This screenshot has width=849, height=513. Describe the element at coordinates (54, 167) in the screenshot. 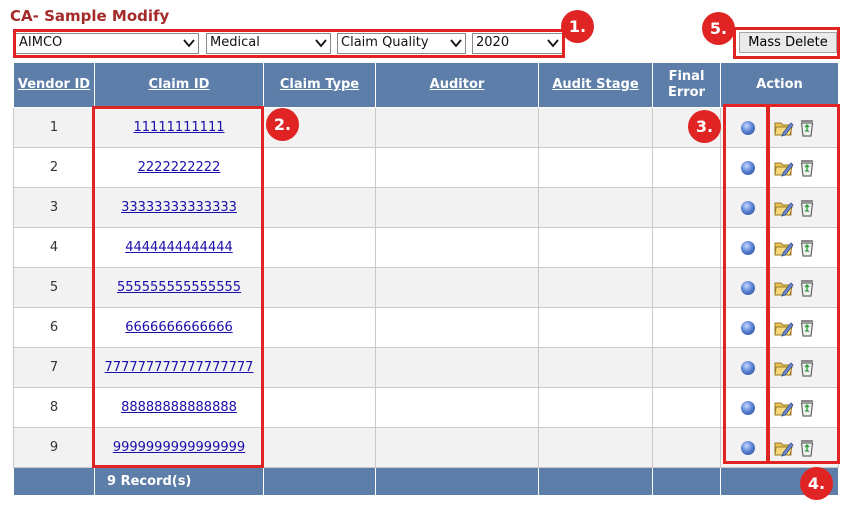

I see `vendor-id-cell: 2` at that location.